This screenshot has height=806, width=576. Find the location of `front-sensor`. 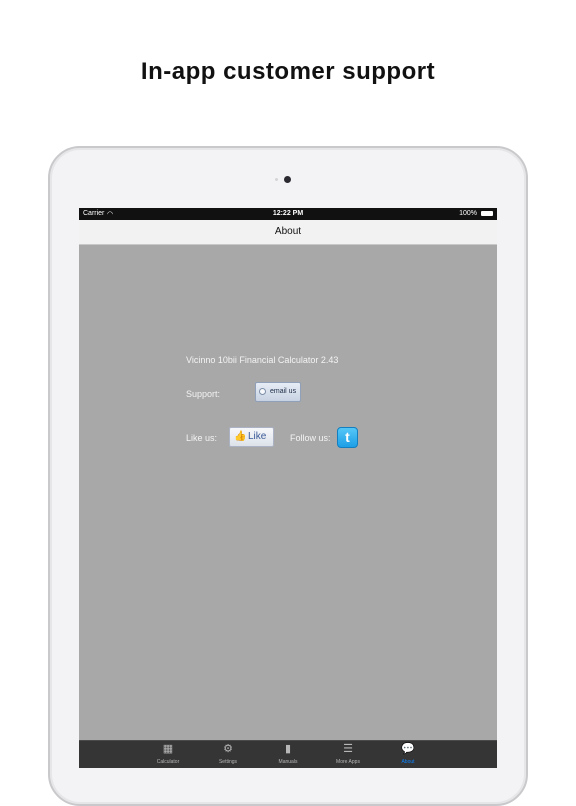

front-sensor is located at coordinates (276, 179).